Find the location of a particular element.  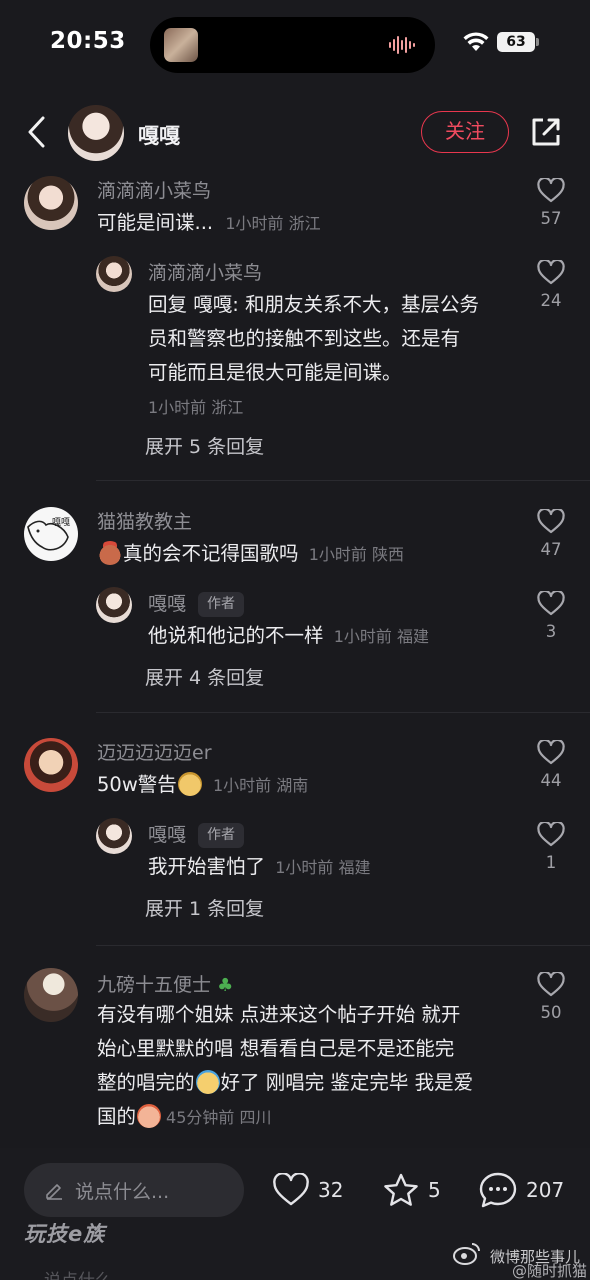

now-playing-thumbnail is located at coordinates (181, 45).